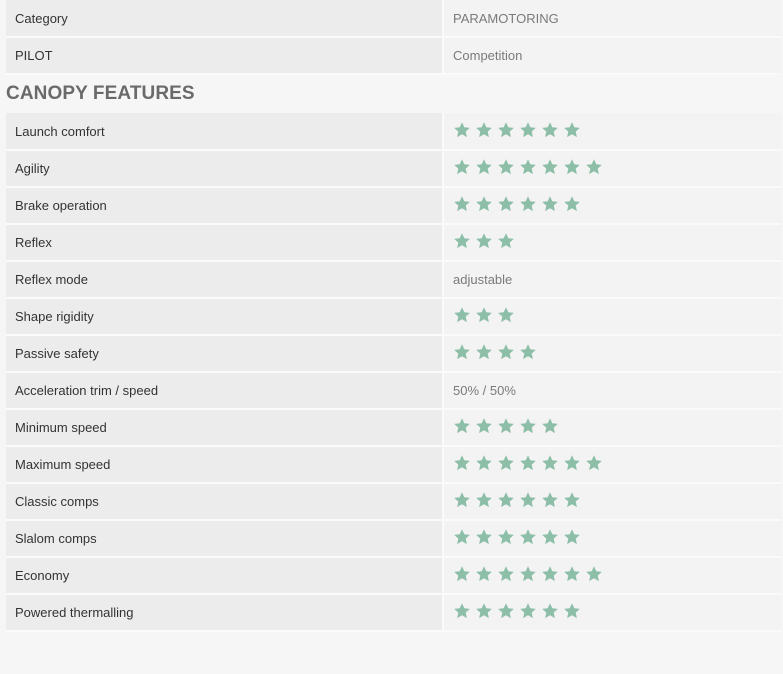  What do you see at coordinates (224, 132) in the screenshot?
I see `feature-label: Launch comfort` at bounding box center [224, 132].